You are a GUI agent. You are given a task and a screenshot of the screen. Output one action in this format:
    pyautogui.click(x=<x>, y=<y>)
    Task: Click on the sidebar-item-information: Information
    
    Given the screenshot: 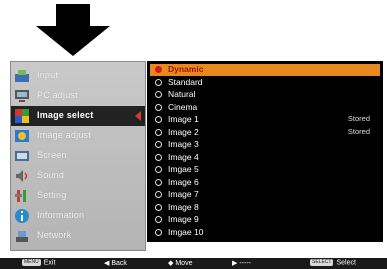 What is the action you would take?
    pyautogui.click(x=78, y=216)
    